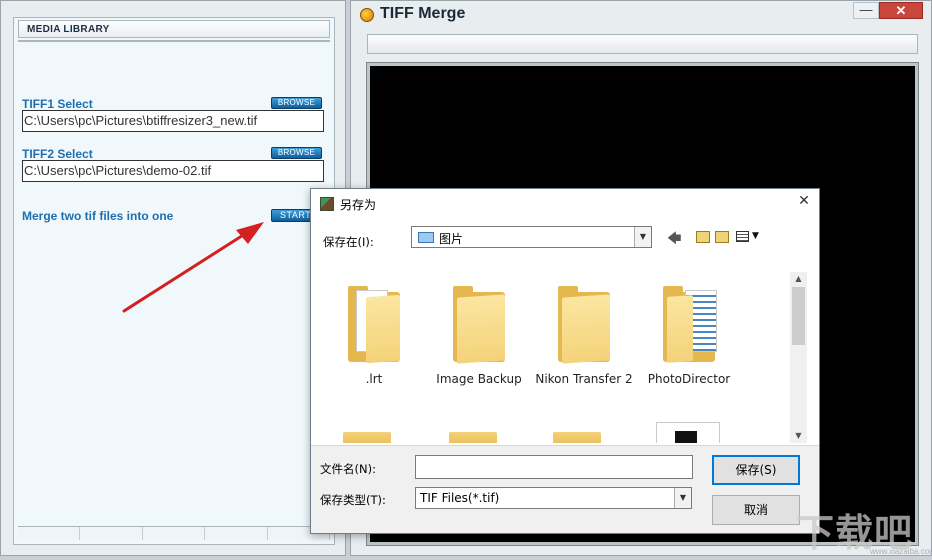 The width and height of the screenshot is (932, 560). I want to click on cancel-button: 取消, so click(756, 510).